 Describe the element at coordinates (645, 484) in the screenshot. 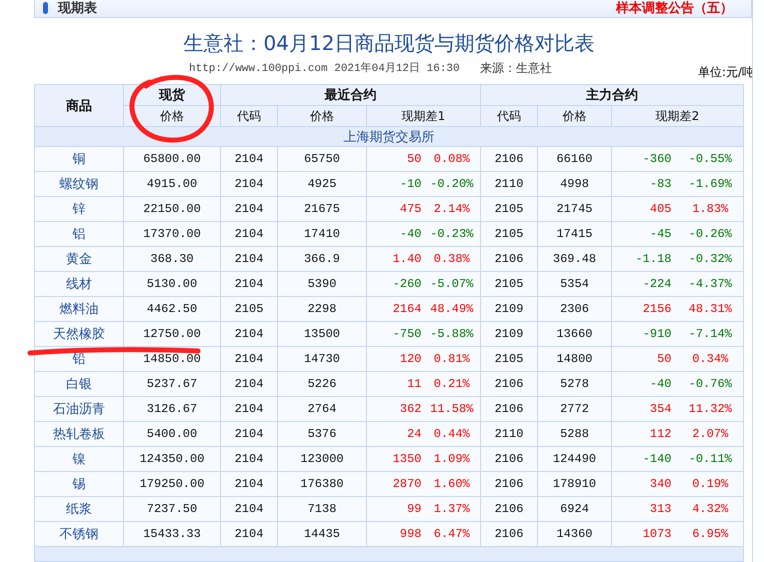

I see `table-cell: 340` at that location.